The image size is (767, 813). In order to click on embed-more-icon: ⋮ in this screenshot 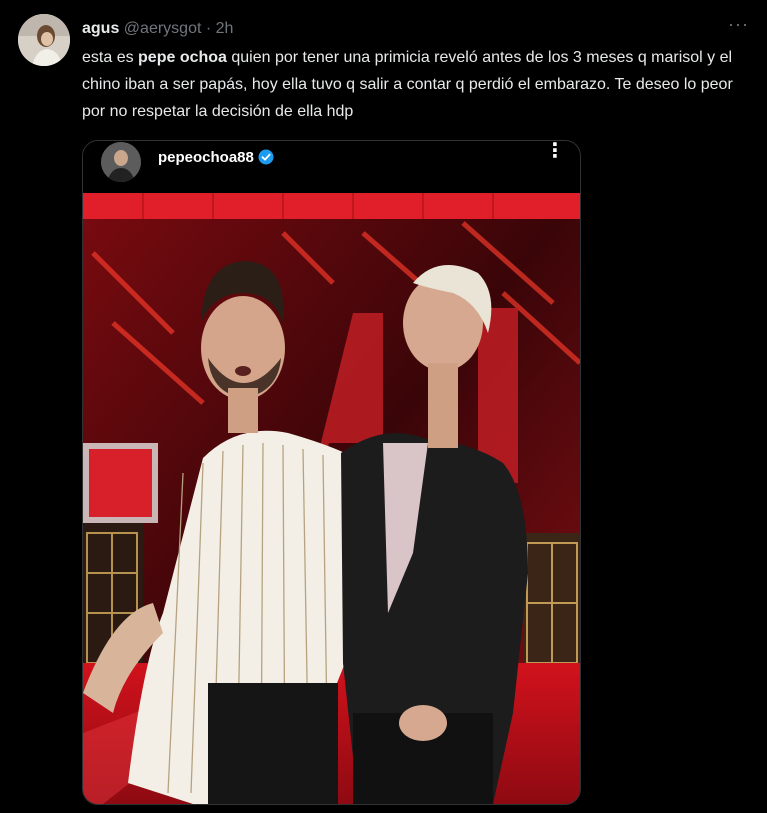, I will do `click(555, 151)`.